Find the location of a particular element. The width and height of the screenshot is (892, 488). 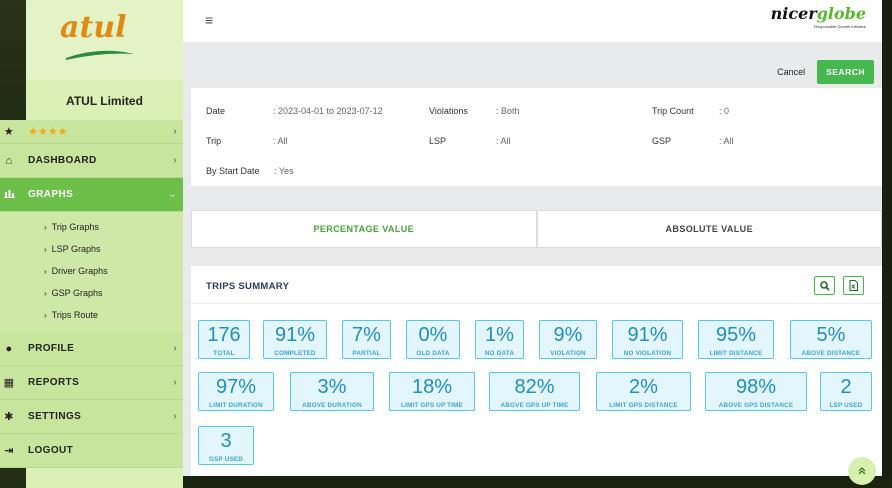

sidebar-item-profile: ● PROFILE › is located at coordinates (91, 349).